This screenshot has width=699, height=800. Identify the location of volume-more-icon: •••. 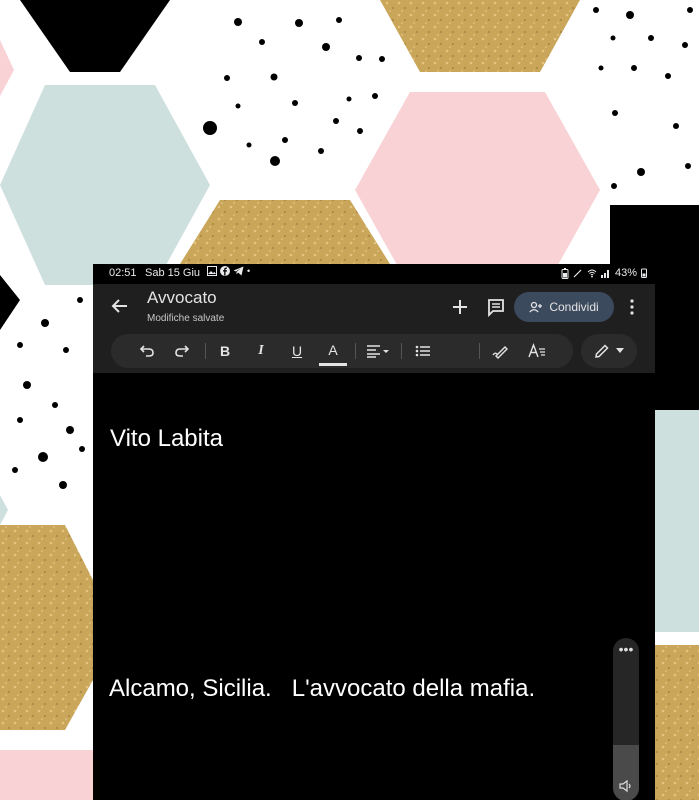
(626, 650).